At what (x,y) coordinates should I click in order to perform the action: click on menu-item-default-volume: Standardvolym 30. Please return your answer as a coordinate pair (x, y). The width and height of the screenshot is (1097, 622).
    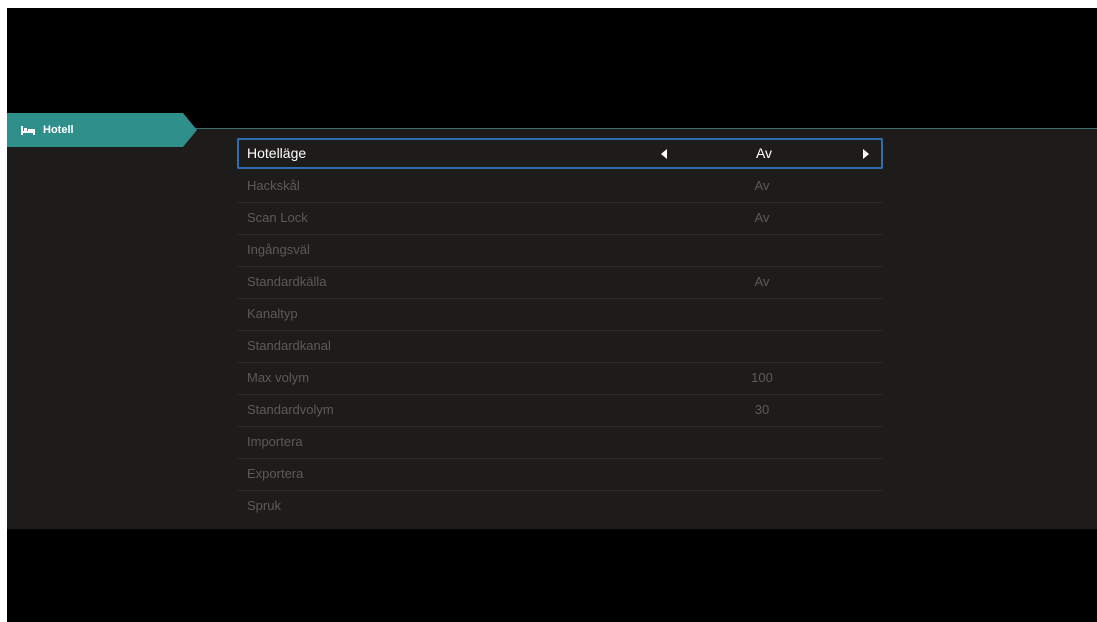
    Looking at the image, I should click on (560, 411).